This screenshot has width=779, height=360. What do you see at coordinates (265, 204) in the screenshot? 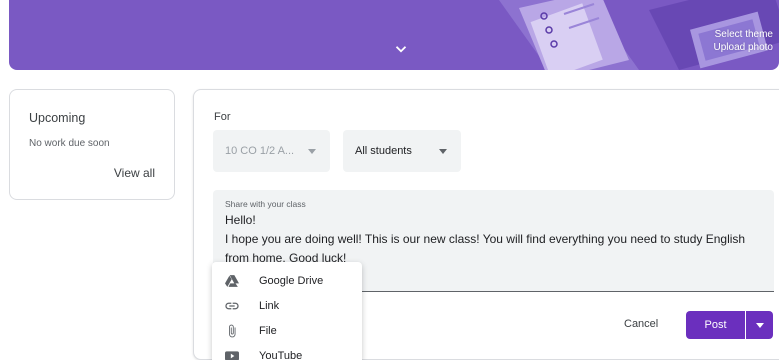
I see `share-label: Share with your class` at bounding box center [265, 204].